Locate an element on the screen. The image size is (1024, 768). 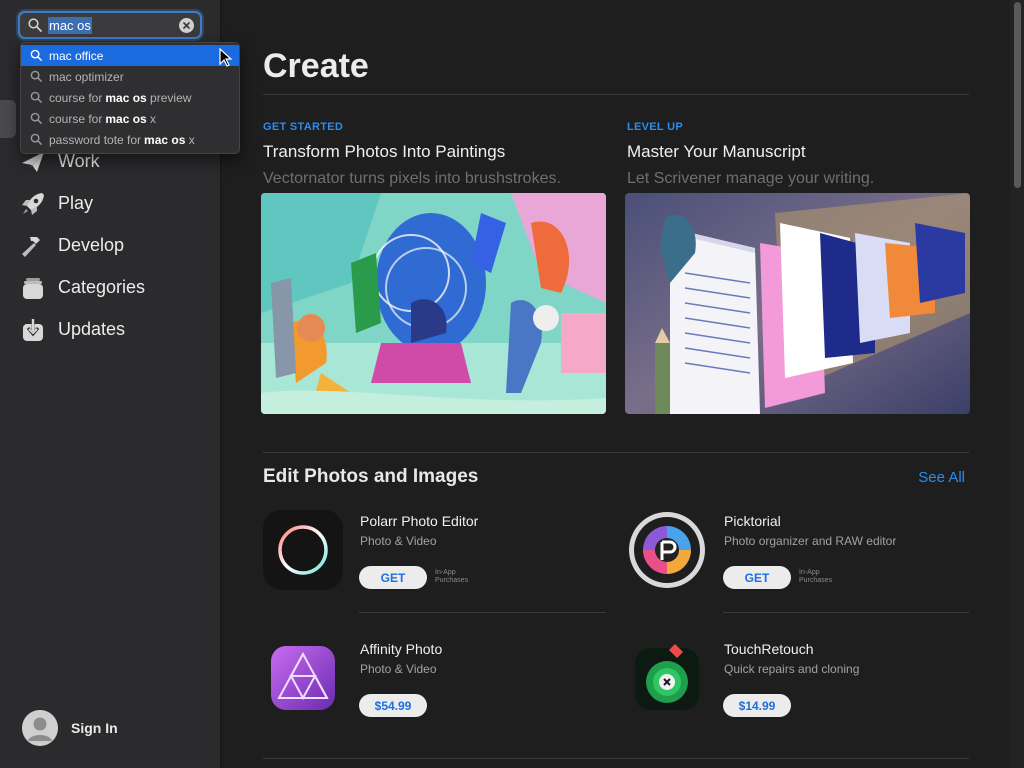
polarr-app-icon is located at coordinates (303, 550).